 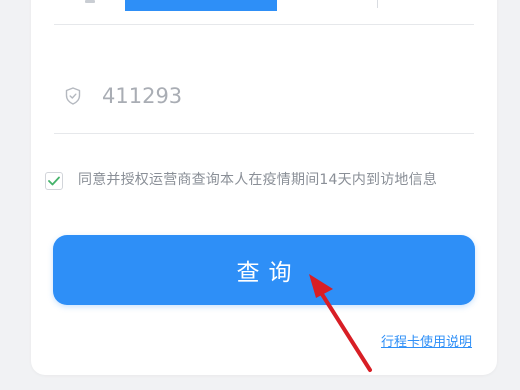 What do you see at coordinates (262, 13) in the screenshot?
I see `phone-row` at bounding box center [262, 13].